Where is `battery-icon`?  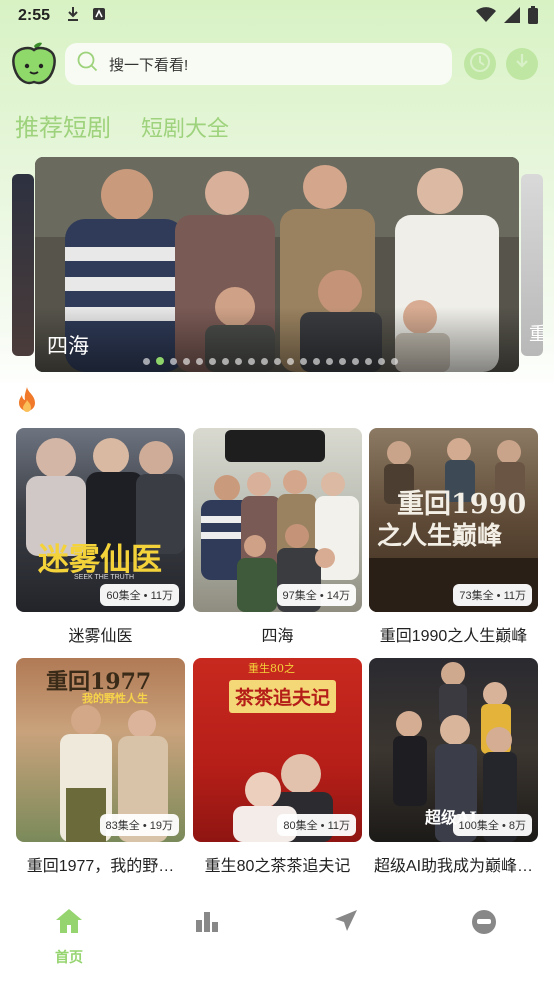
battery-icon is located at coordinates (533, 17).